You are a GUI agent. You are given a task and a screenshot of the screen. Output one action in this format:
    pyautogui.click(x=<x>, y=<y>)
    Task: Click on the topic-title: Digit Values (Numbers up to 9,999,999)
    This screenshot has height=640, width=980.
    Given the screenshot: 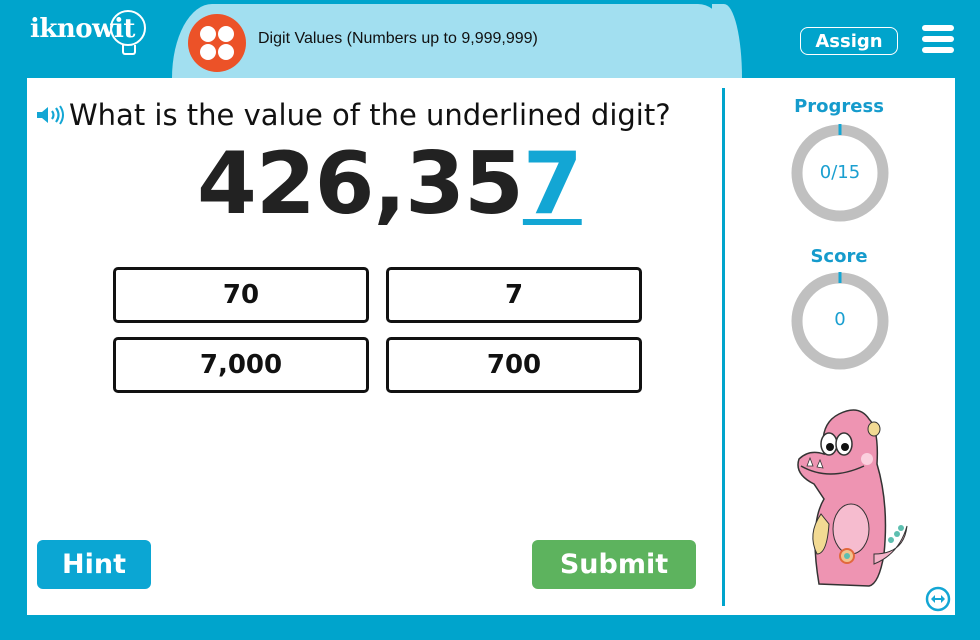 What is the action you would take?
    pyautogui.click(x=398, y=38)
    